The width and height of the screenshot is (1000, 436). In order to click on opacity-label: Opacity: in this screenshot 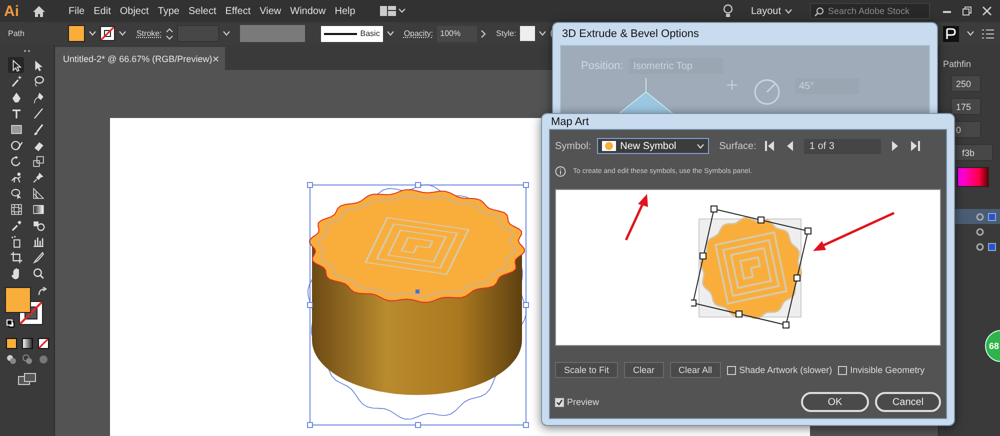, I will do `click(419, 33)`.